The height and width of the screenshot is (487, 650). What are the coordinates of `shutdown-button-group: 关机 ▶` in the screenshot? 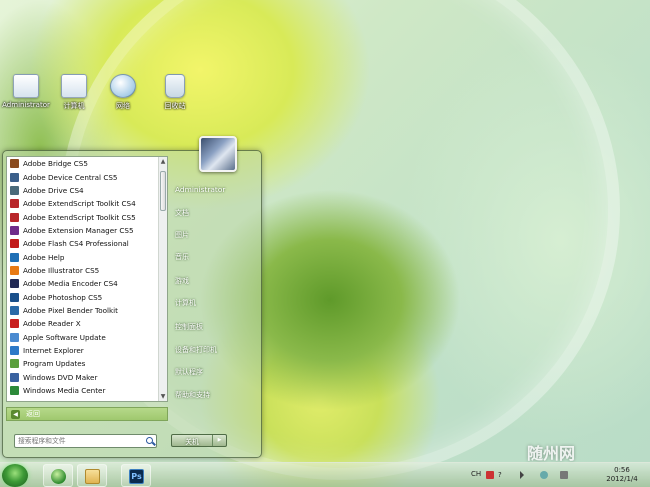 It's located at (199, 440).